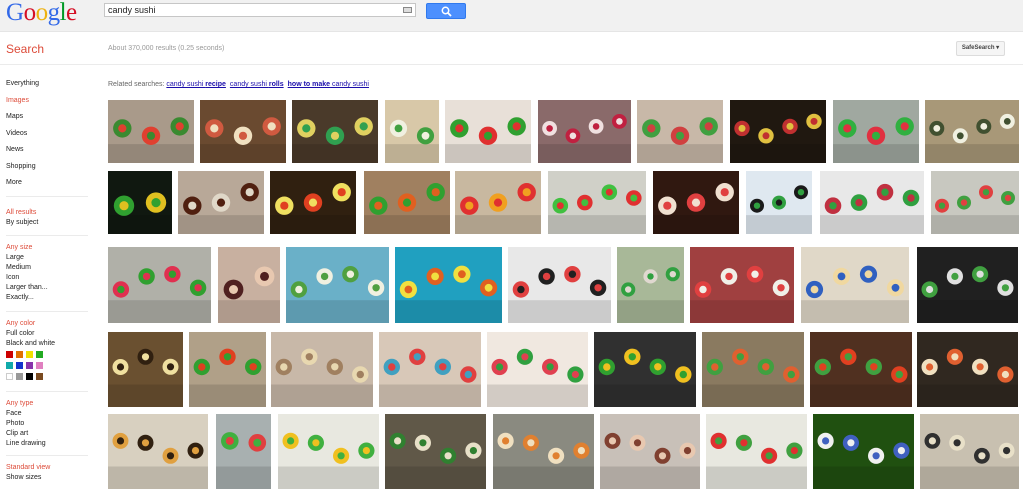  I want to click on search-input, so click(253, 10).